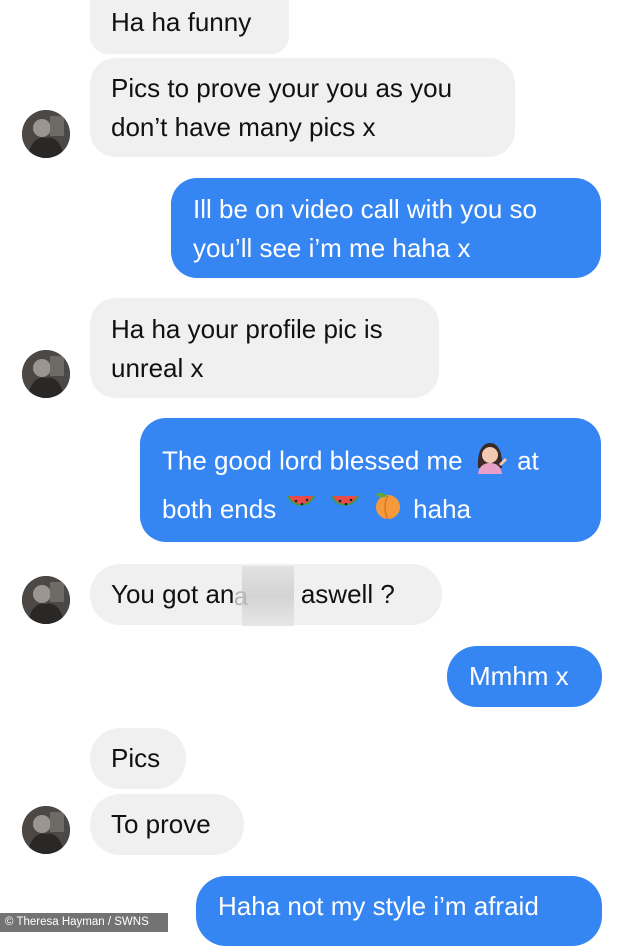 This screenshot has width=634, height=946. Describe the element at coordinates (519, 676) in the screenshot. I see `message-text: Mmhm x` at that location.